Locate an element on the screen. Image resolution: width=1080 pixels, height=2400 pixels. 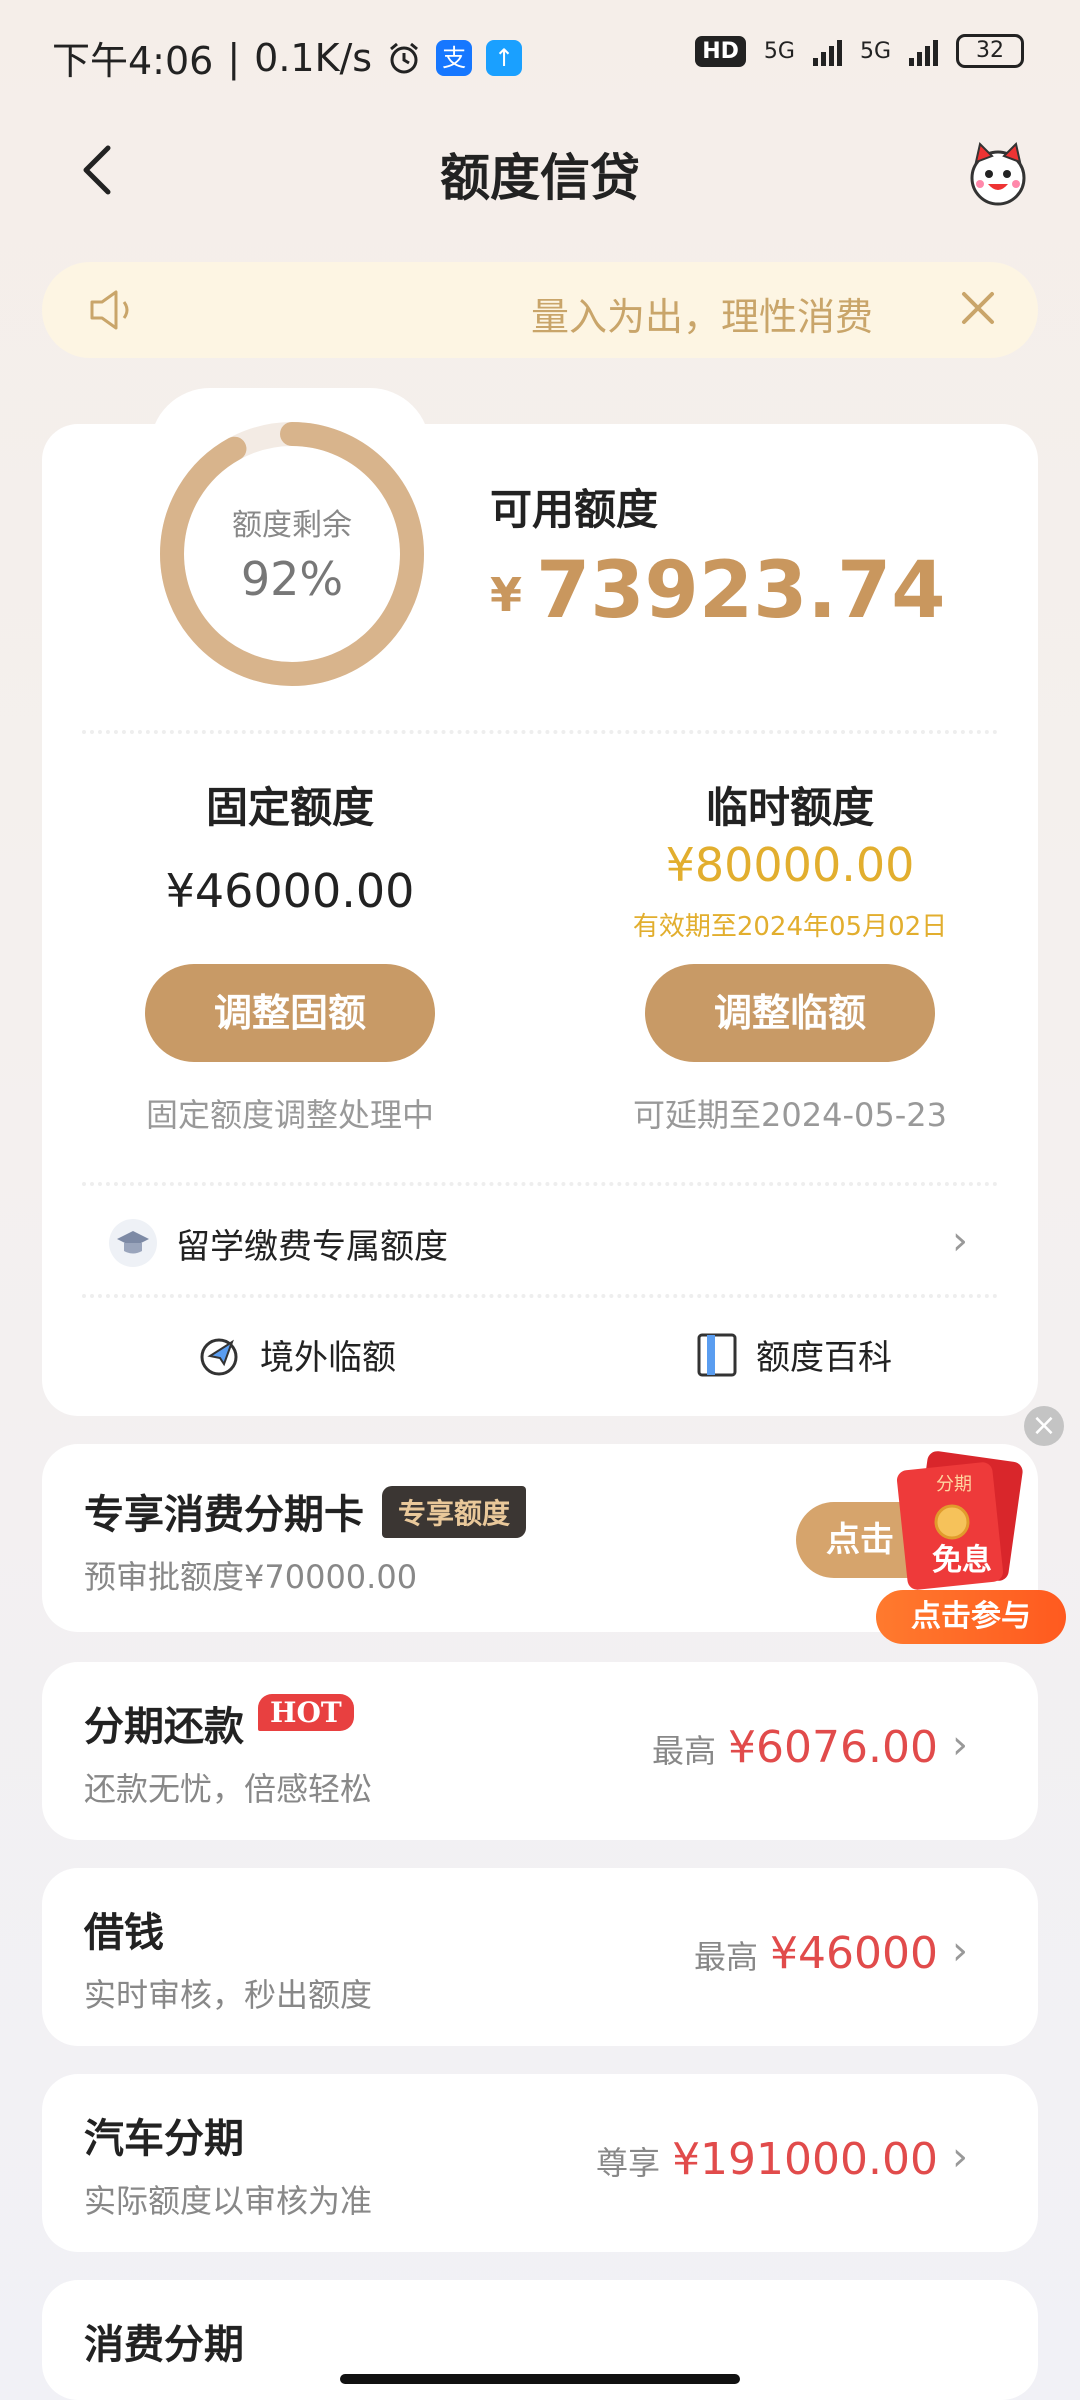
product-limit: 最高 ¥46000 is located at coordinates (816, 1953).